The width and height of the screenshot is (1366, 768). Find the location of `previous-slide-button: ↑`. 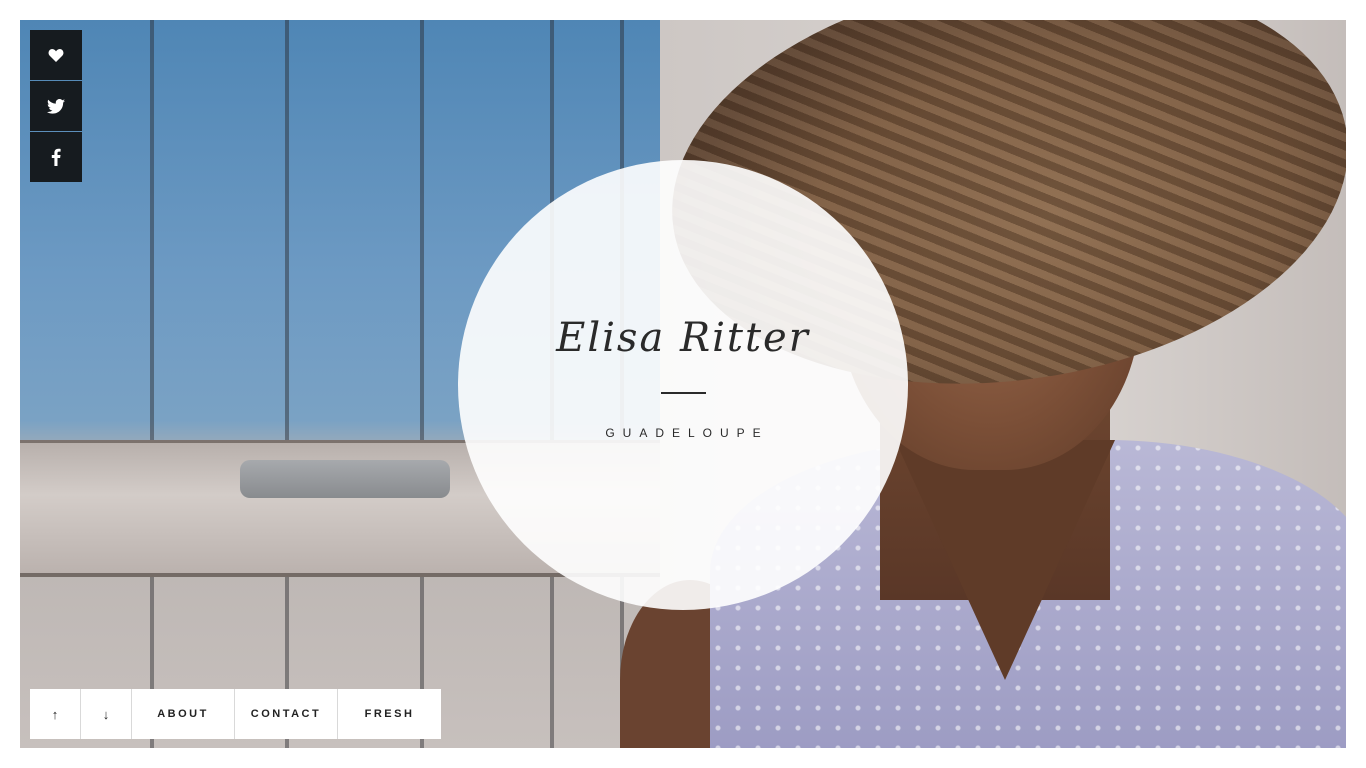

previous-slide-button: ↑ is located at coordinates (55, 714).